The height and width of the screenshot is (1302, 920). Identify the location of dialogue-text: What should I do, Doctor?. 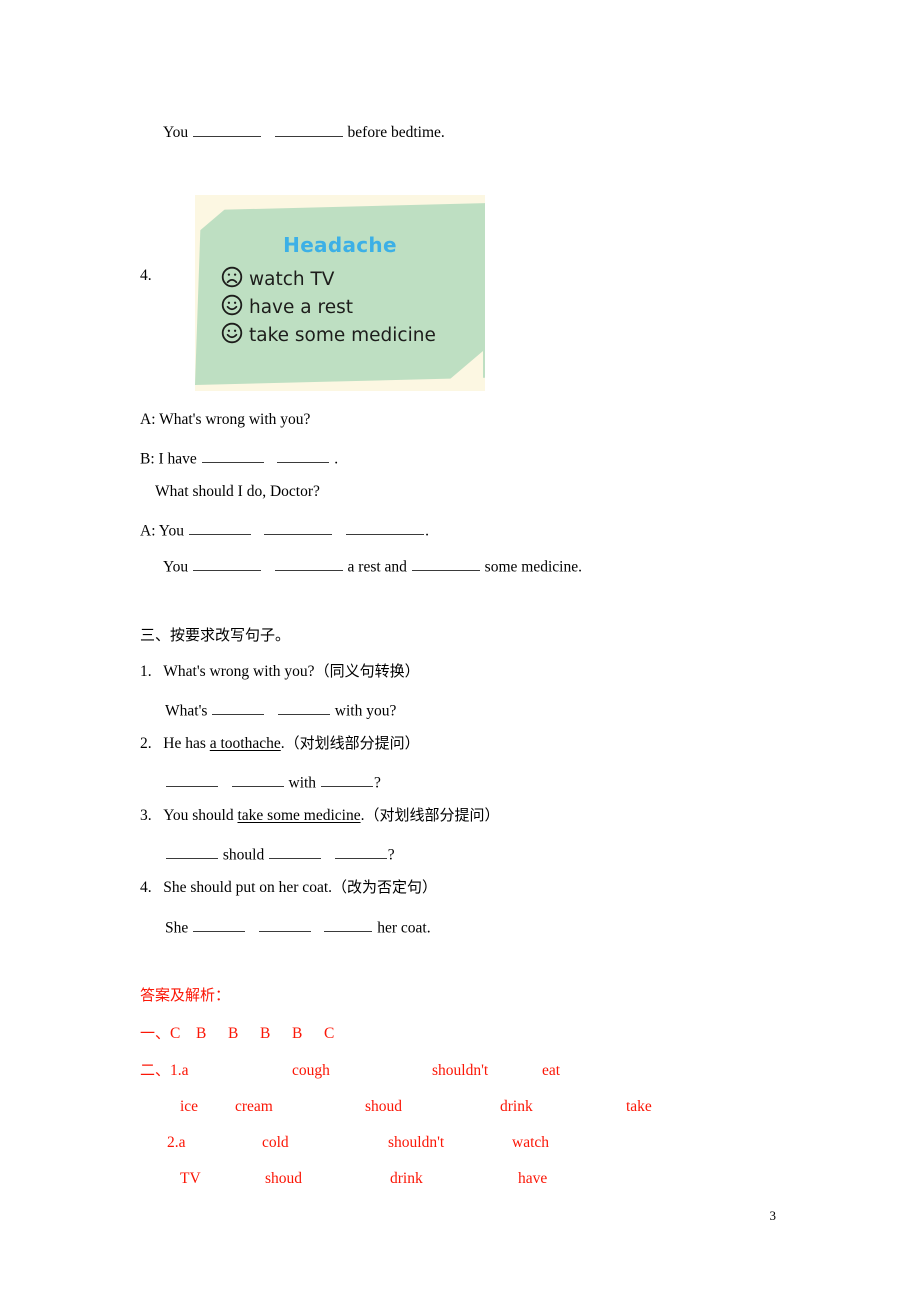
(237, 491).